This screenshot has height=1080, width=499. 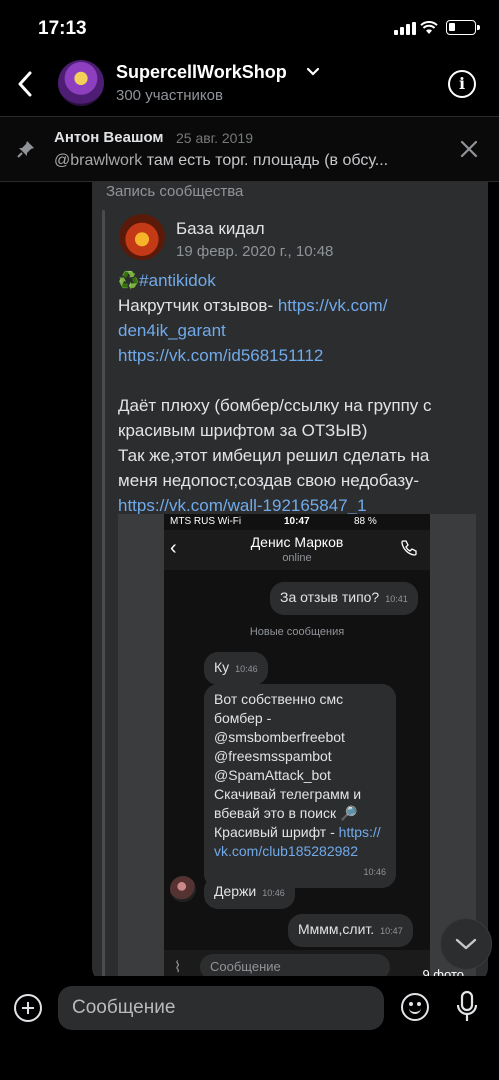 What do you see at coordinates (276, 832) in the screenshot?
I see `embedded-message-line: Красивый шрифт -` at bounding box center [276, 832].